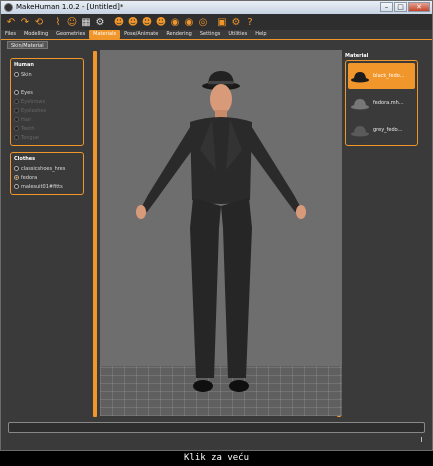 The height and width of the screenshot is (466, 433). What do you see at coordinates (386, 7) in the screenshot?
I see `minimize-button: –` at bounding box center [386, 7].